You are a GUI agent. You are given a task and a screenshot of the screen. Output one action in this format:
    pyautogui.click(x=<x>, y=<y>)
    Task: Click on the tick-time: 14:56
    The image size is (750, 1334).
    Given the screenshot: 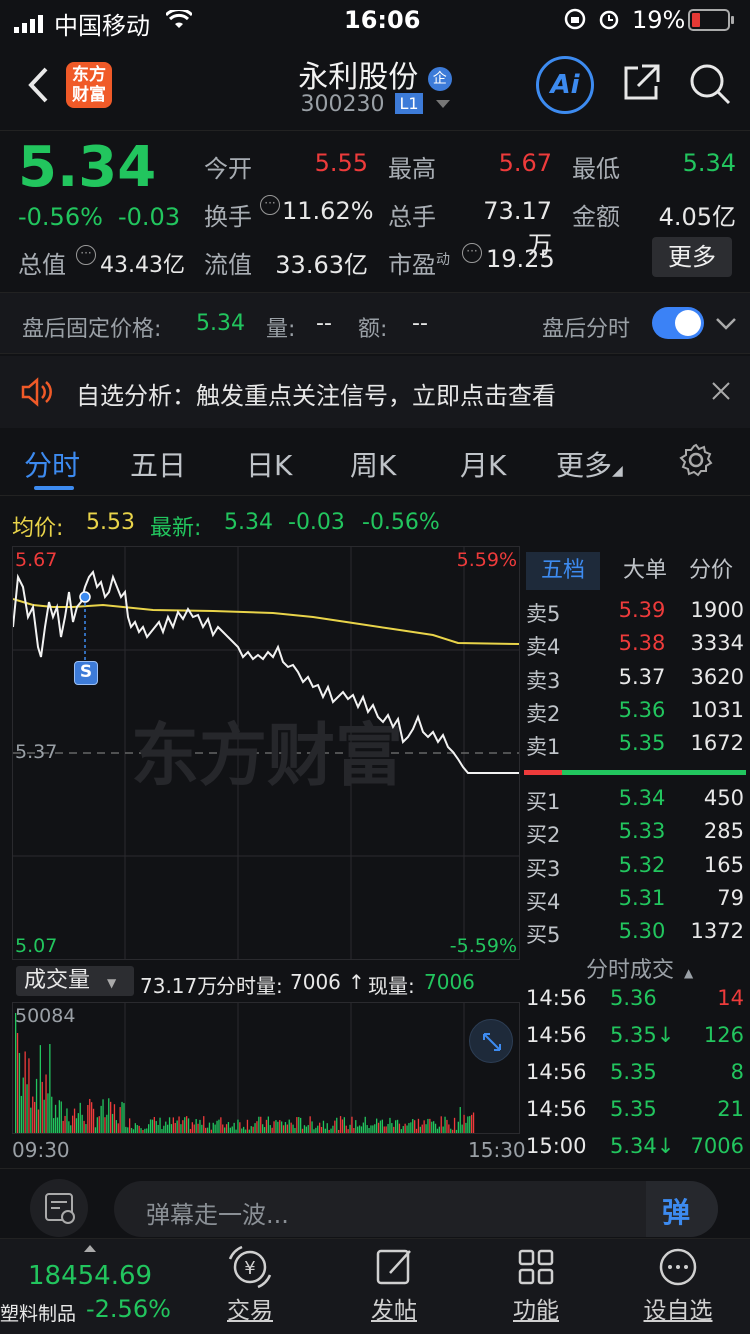 What is the action you would take?
    pyautogui.click(x=556, y=1109)
    